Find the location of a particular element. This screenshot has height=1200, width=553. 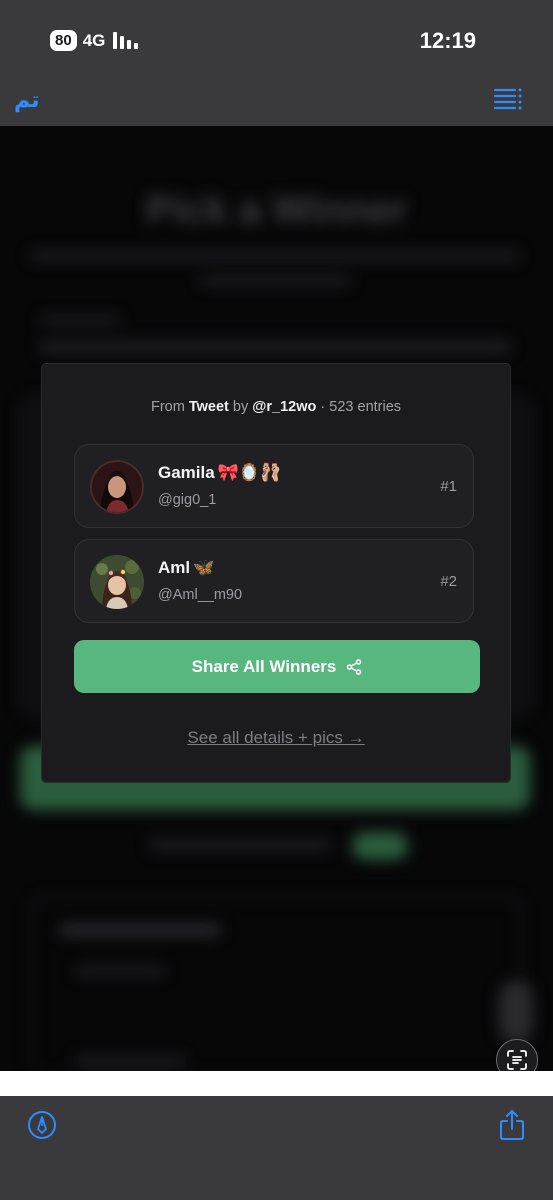

background-title: Pick a Winner is located at coordinates (276, 210).